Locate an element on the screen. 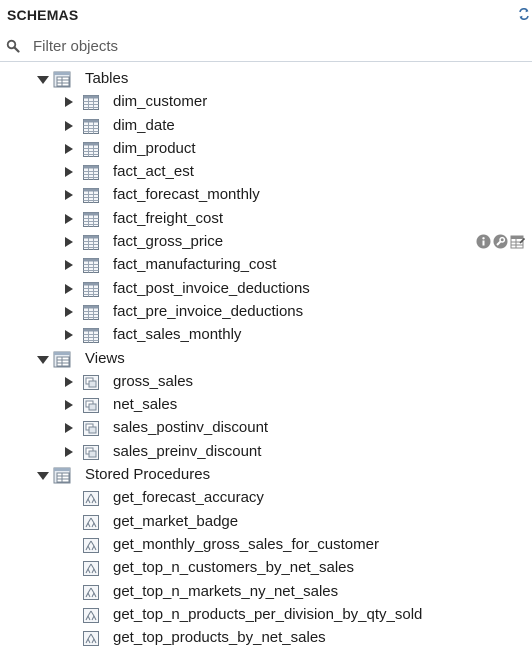 The width and height of the screenshot is (532, 650). tree-item: fact_manufacturing_cost is located at coordinates (266, 265).